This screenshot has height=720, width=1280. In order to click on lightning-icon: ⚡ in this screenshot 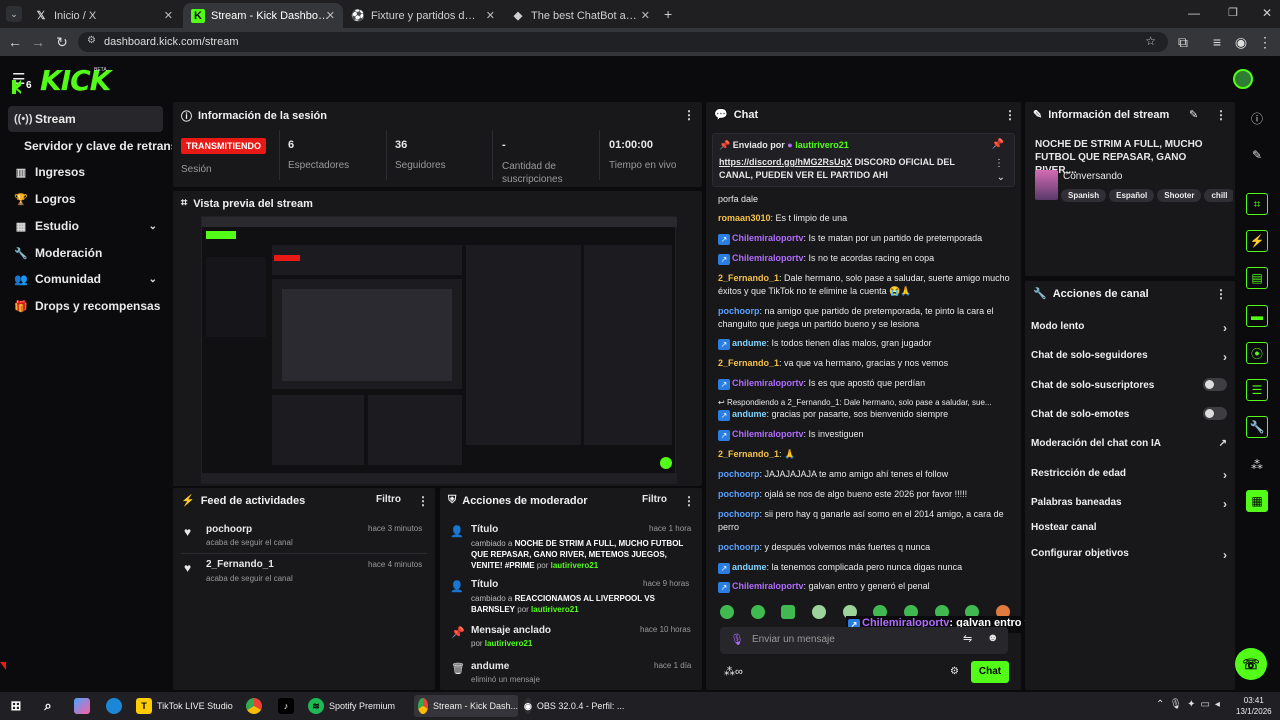, I will do `click(1257, 241)`.